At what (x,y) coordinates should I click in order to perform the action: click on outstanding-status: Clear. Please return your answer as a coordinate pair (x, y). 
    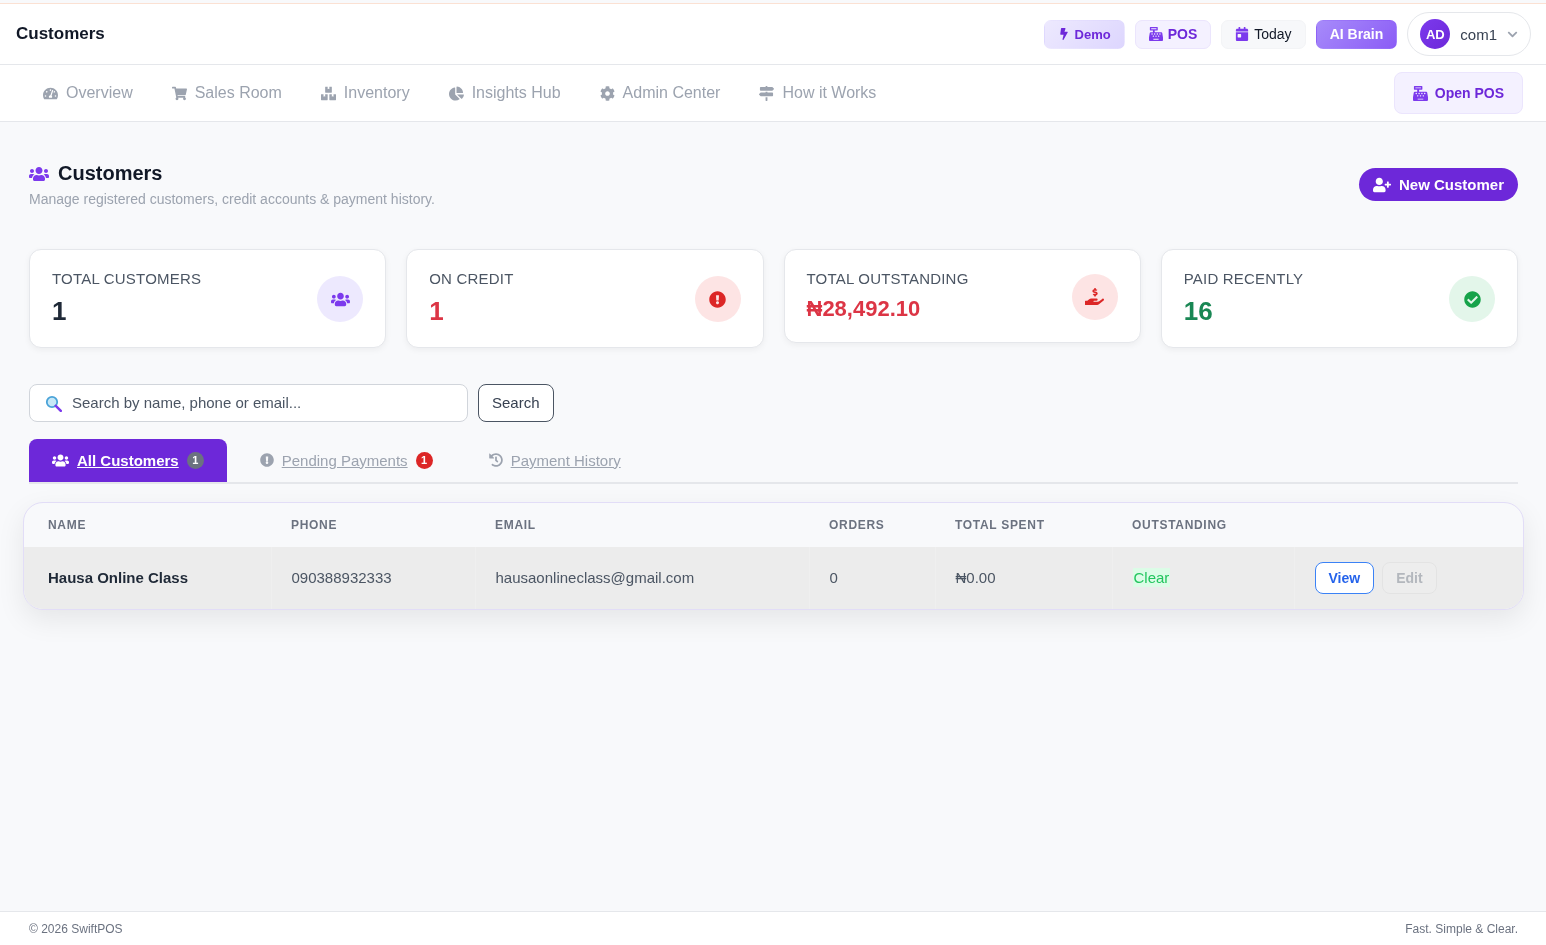
    Looking at the image, I should click on (1151, 578).